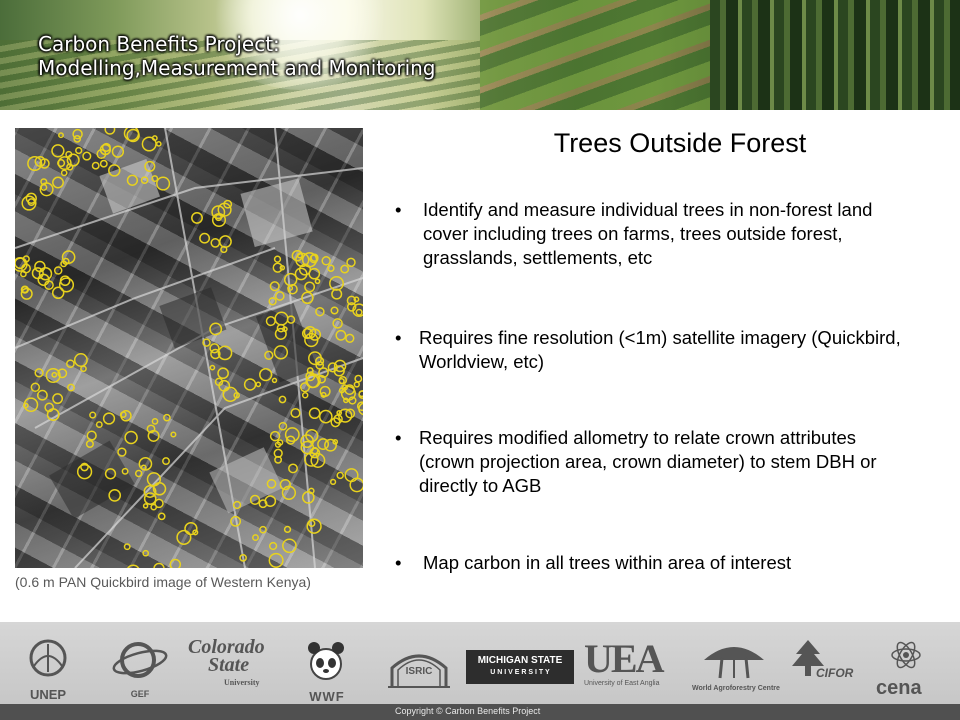  Describe the element at coordinates (520, 667) in the screenshot. I see `michigan-state-logo: MICHIGAN STATE U N I V E R S I T Y` at that location.